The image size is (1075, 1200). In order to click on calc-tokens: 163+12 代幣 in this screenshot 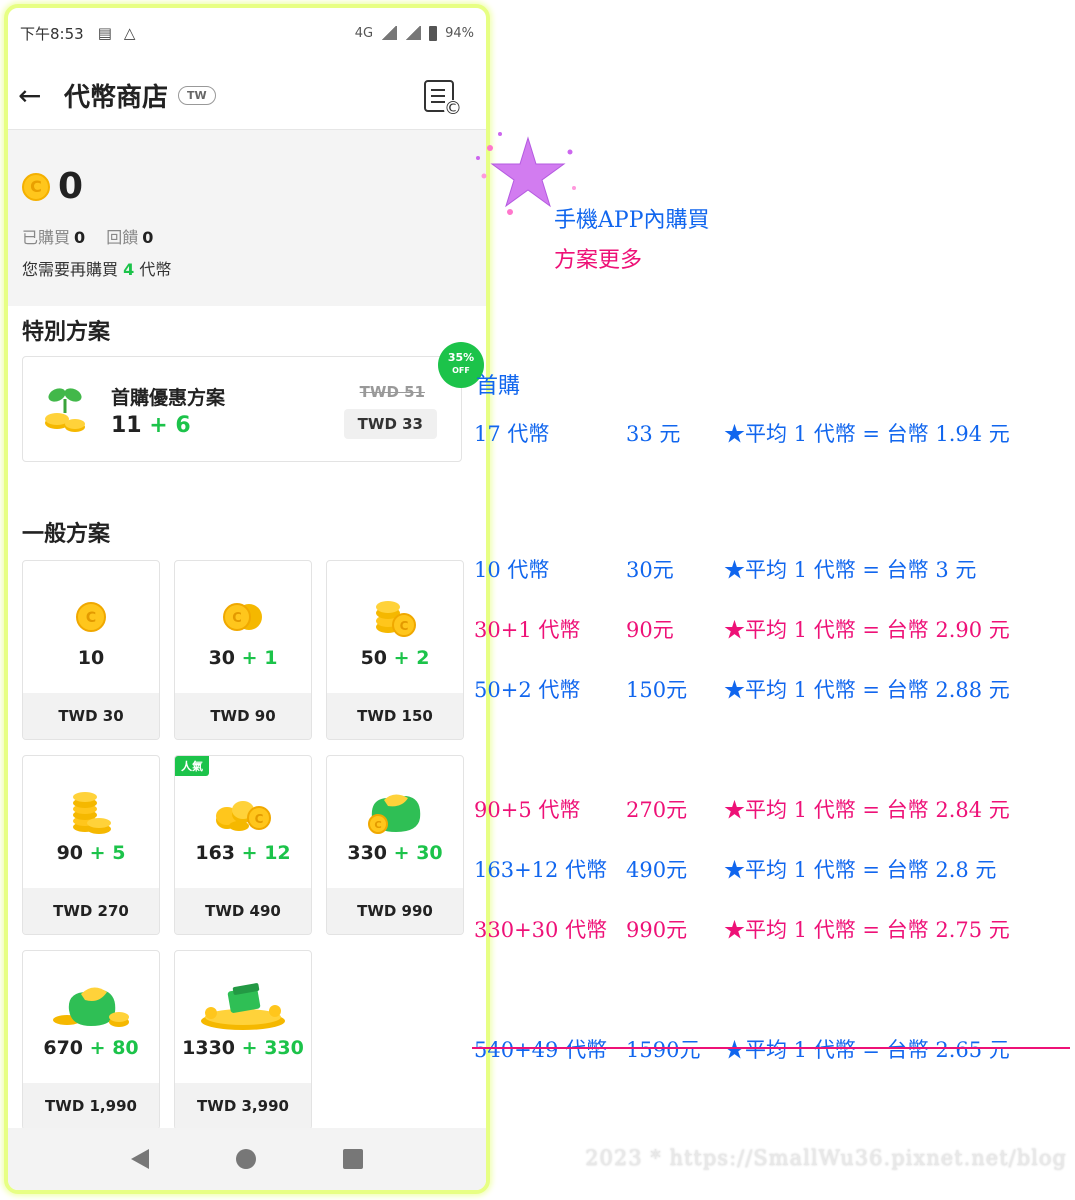, I will do `click(541, 870)`.